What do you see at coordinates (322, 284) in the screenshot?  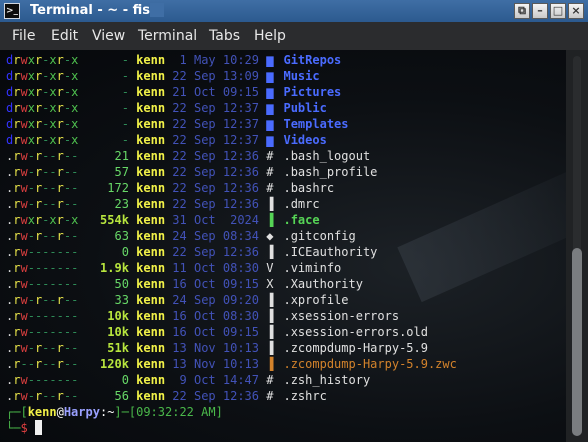 I see `file-name: .Xauthority` at bounding box center [322, 284].